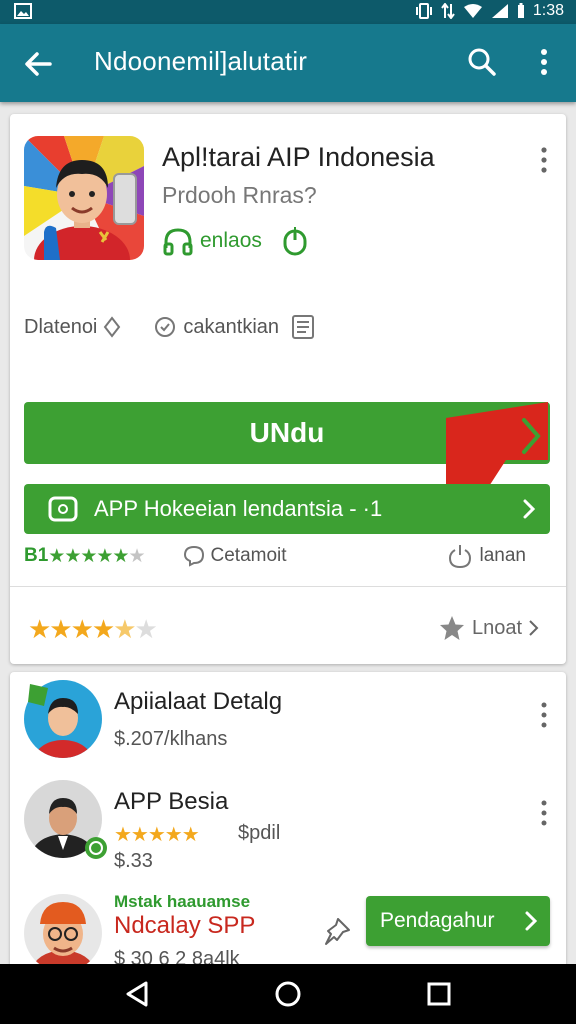 This screenshot has height=1024, width=576. Describe the element at coordinates (23, 13) in the screenshot. I see `gallery-notification-icon` at that location.